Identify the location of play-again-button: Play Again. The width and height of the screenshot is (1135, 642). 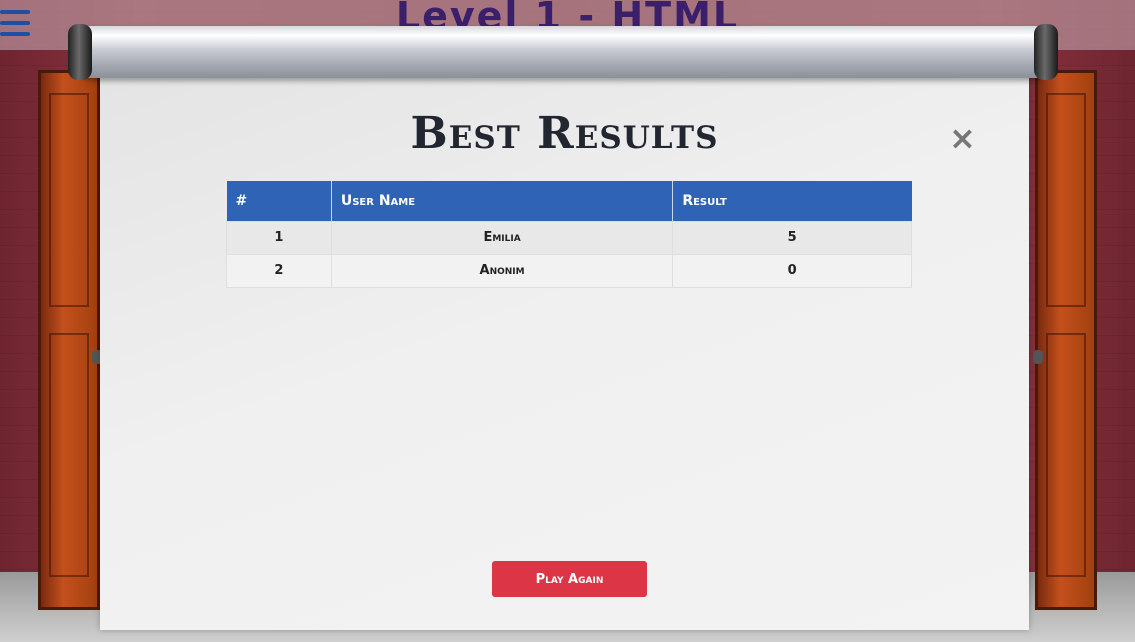
(569, 579).